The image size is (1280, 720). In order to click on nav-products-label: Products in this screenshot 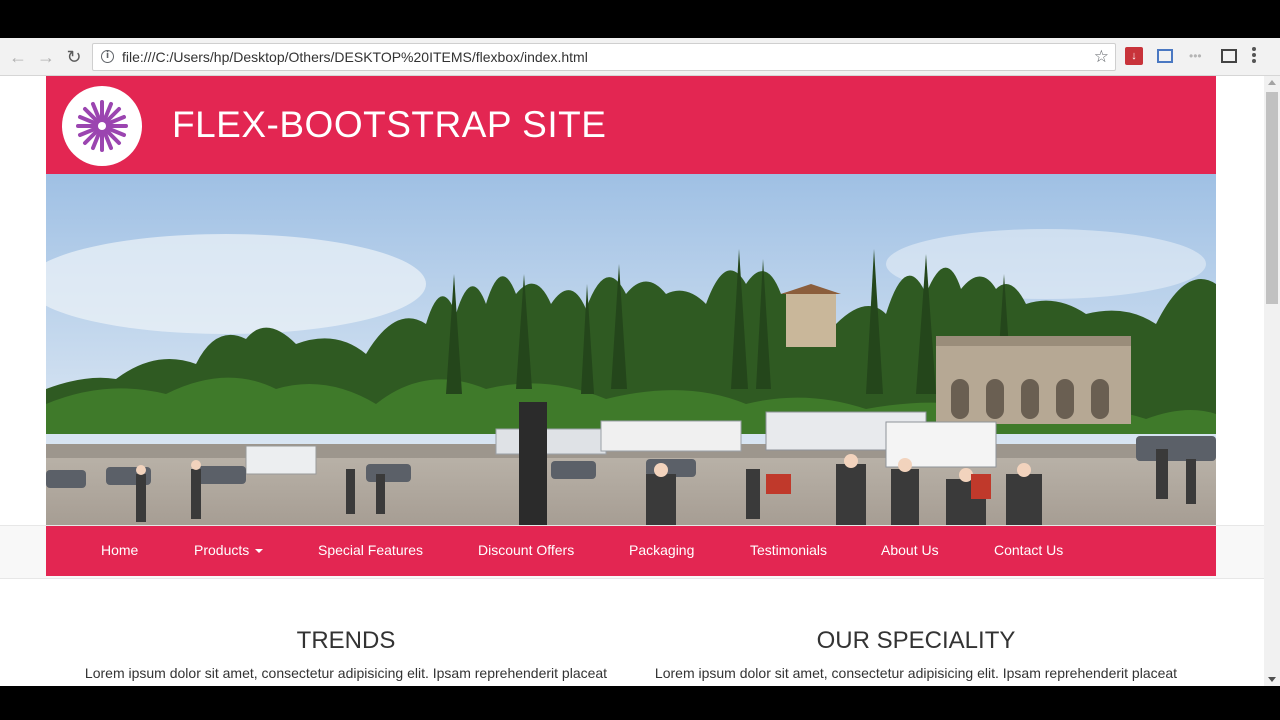, I will do `click(222, 550)`.